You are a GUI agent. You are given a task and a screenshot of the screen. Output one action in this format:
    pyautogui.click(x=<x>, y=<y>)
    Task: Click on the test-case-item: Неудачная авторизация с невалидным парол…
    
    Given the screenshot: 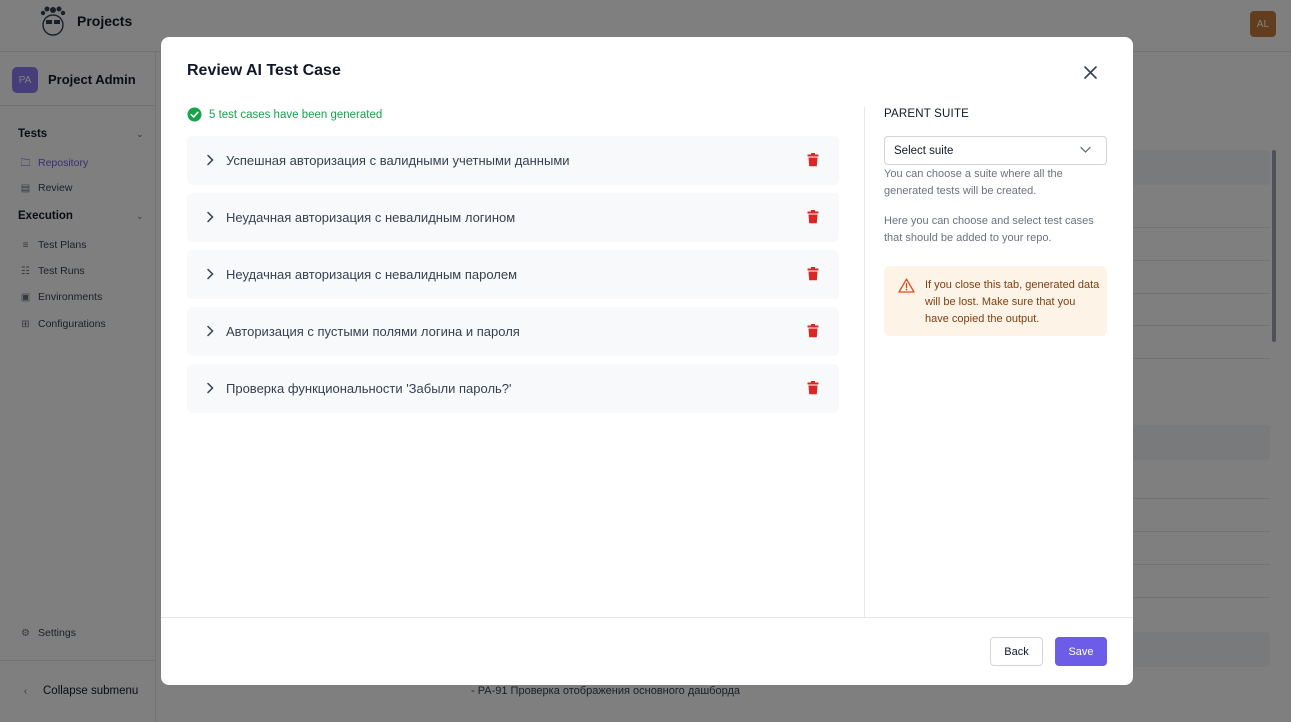 What is the action you would take?
    pyautogui.click(x=513, y=274)
    